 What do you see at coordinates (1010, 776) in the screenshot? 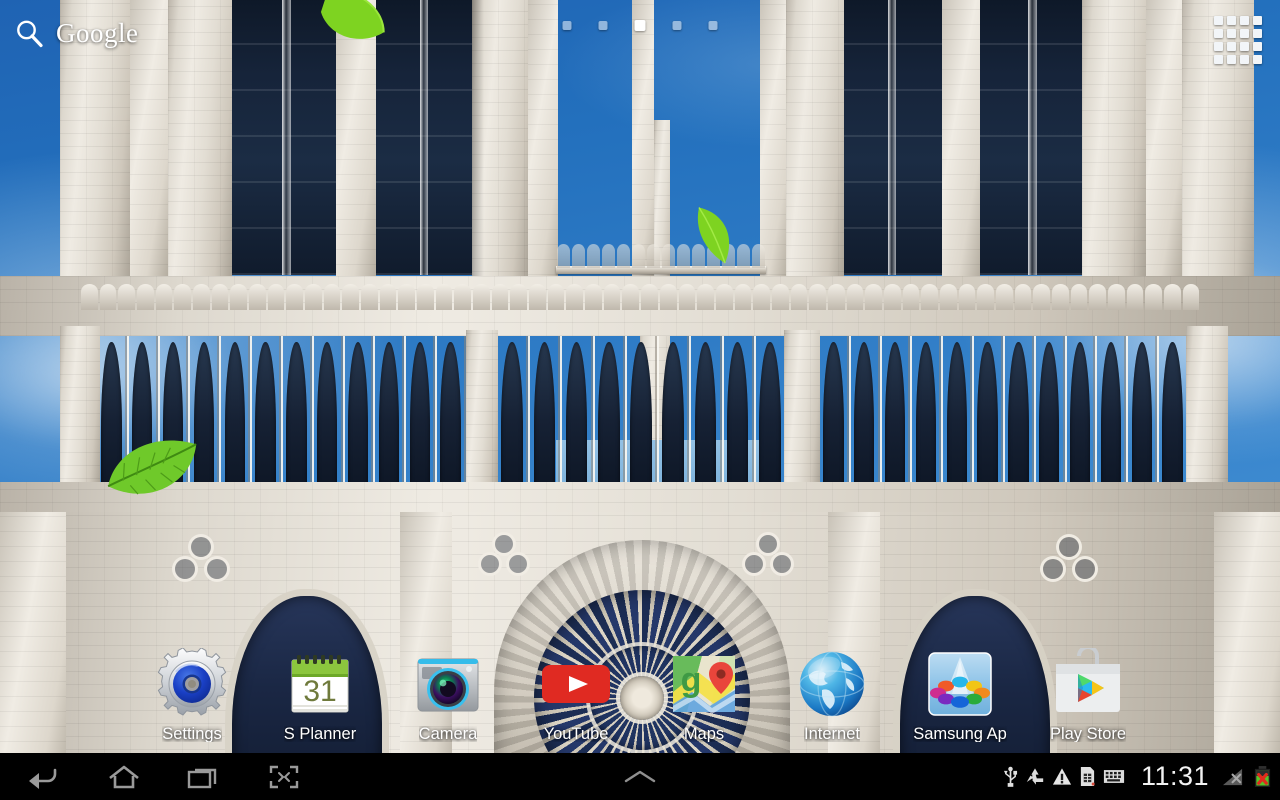
I see `usb-icon` at bounding box center [1010, 776].